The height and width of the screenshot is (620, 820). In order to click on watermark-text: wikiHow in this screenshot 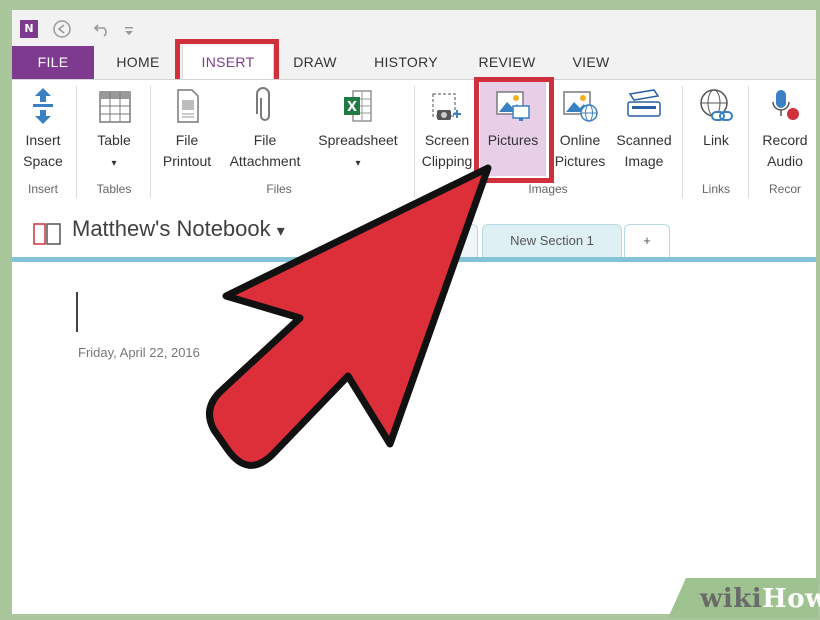, I will do `click(760, 599)`.